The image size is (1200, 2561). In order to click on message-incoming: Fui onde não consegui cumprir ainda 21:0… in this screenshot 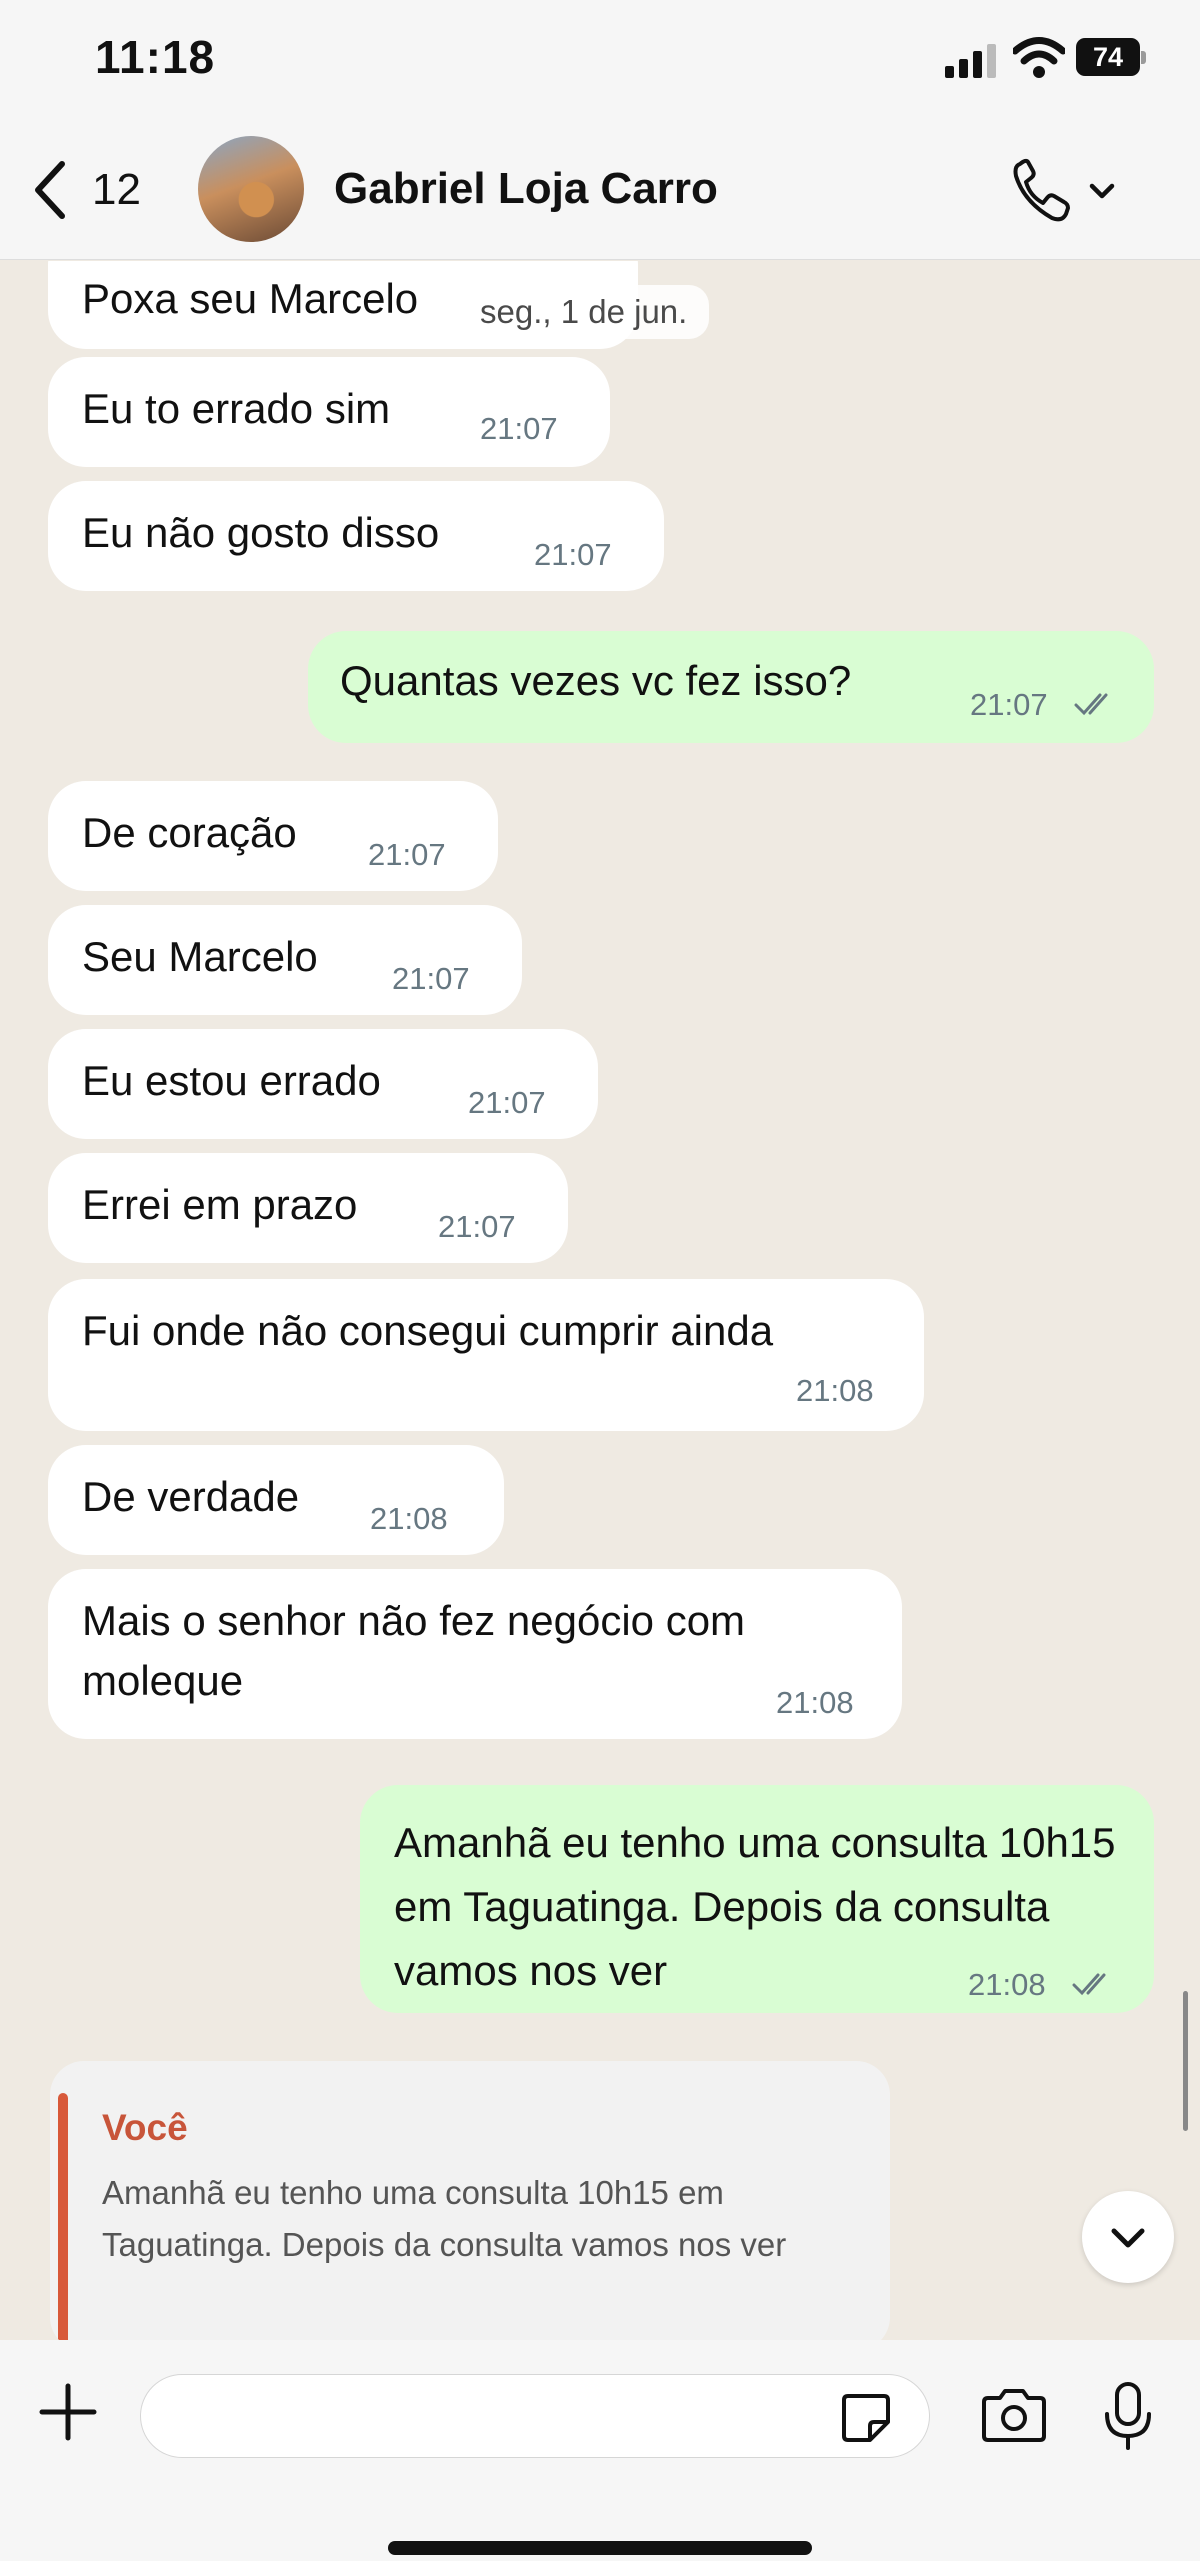, I will do `click(486, 1355)`.